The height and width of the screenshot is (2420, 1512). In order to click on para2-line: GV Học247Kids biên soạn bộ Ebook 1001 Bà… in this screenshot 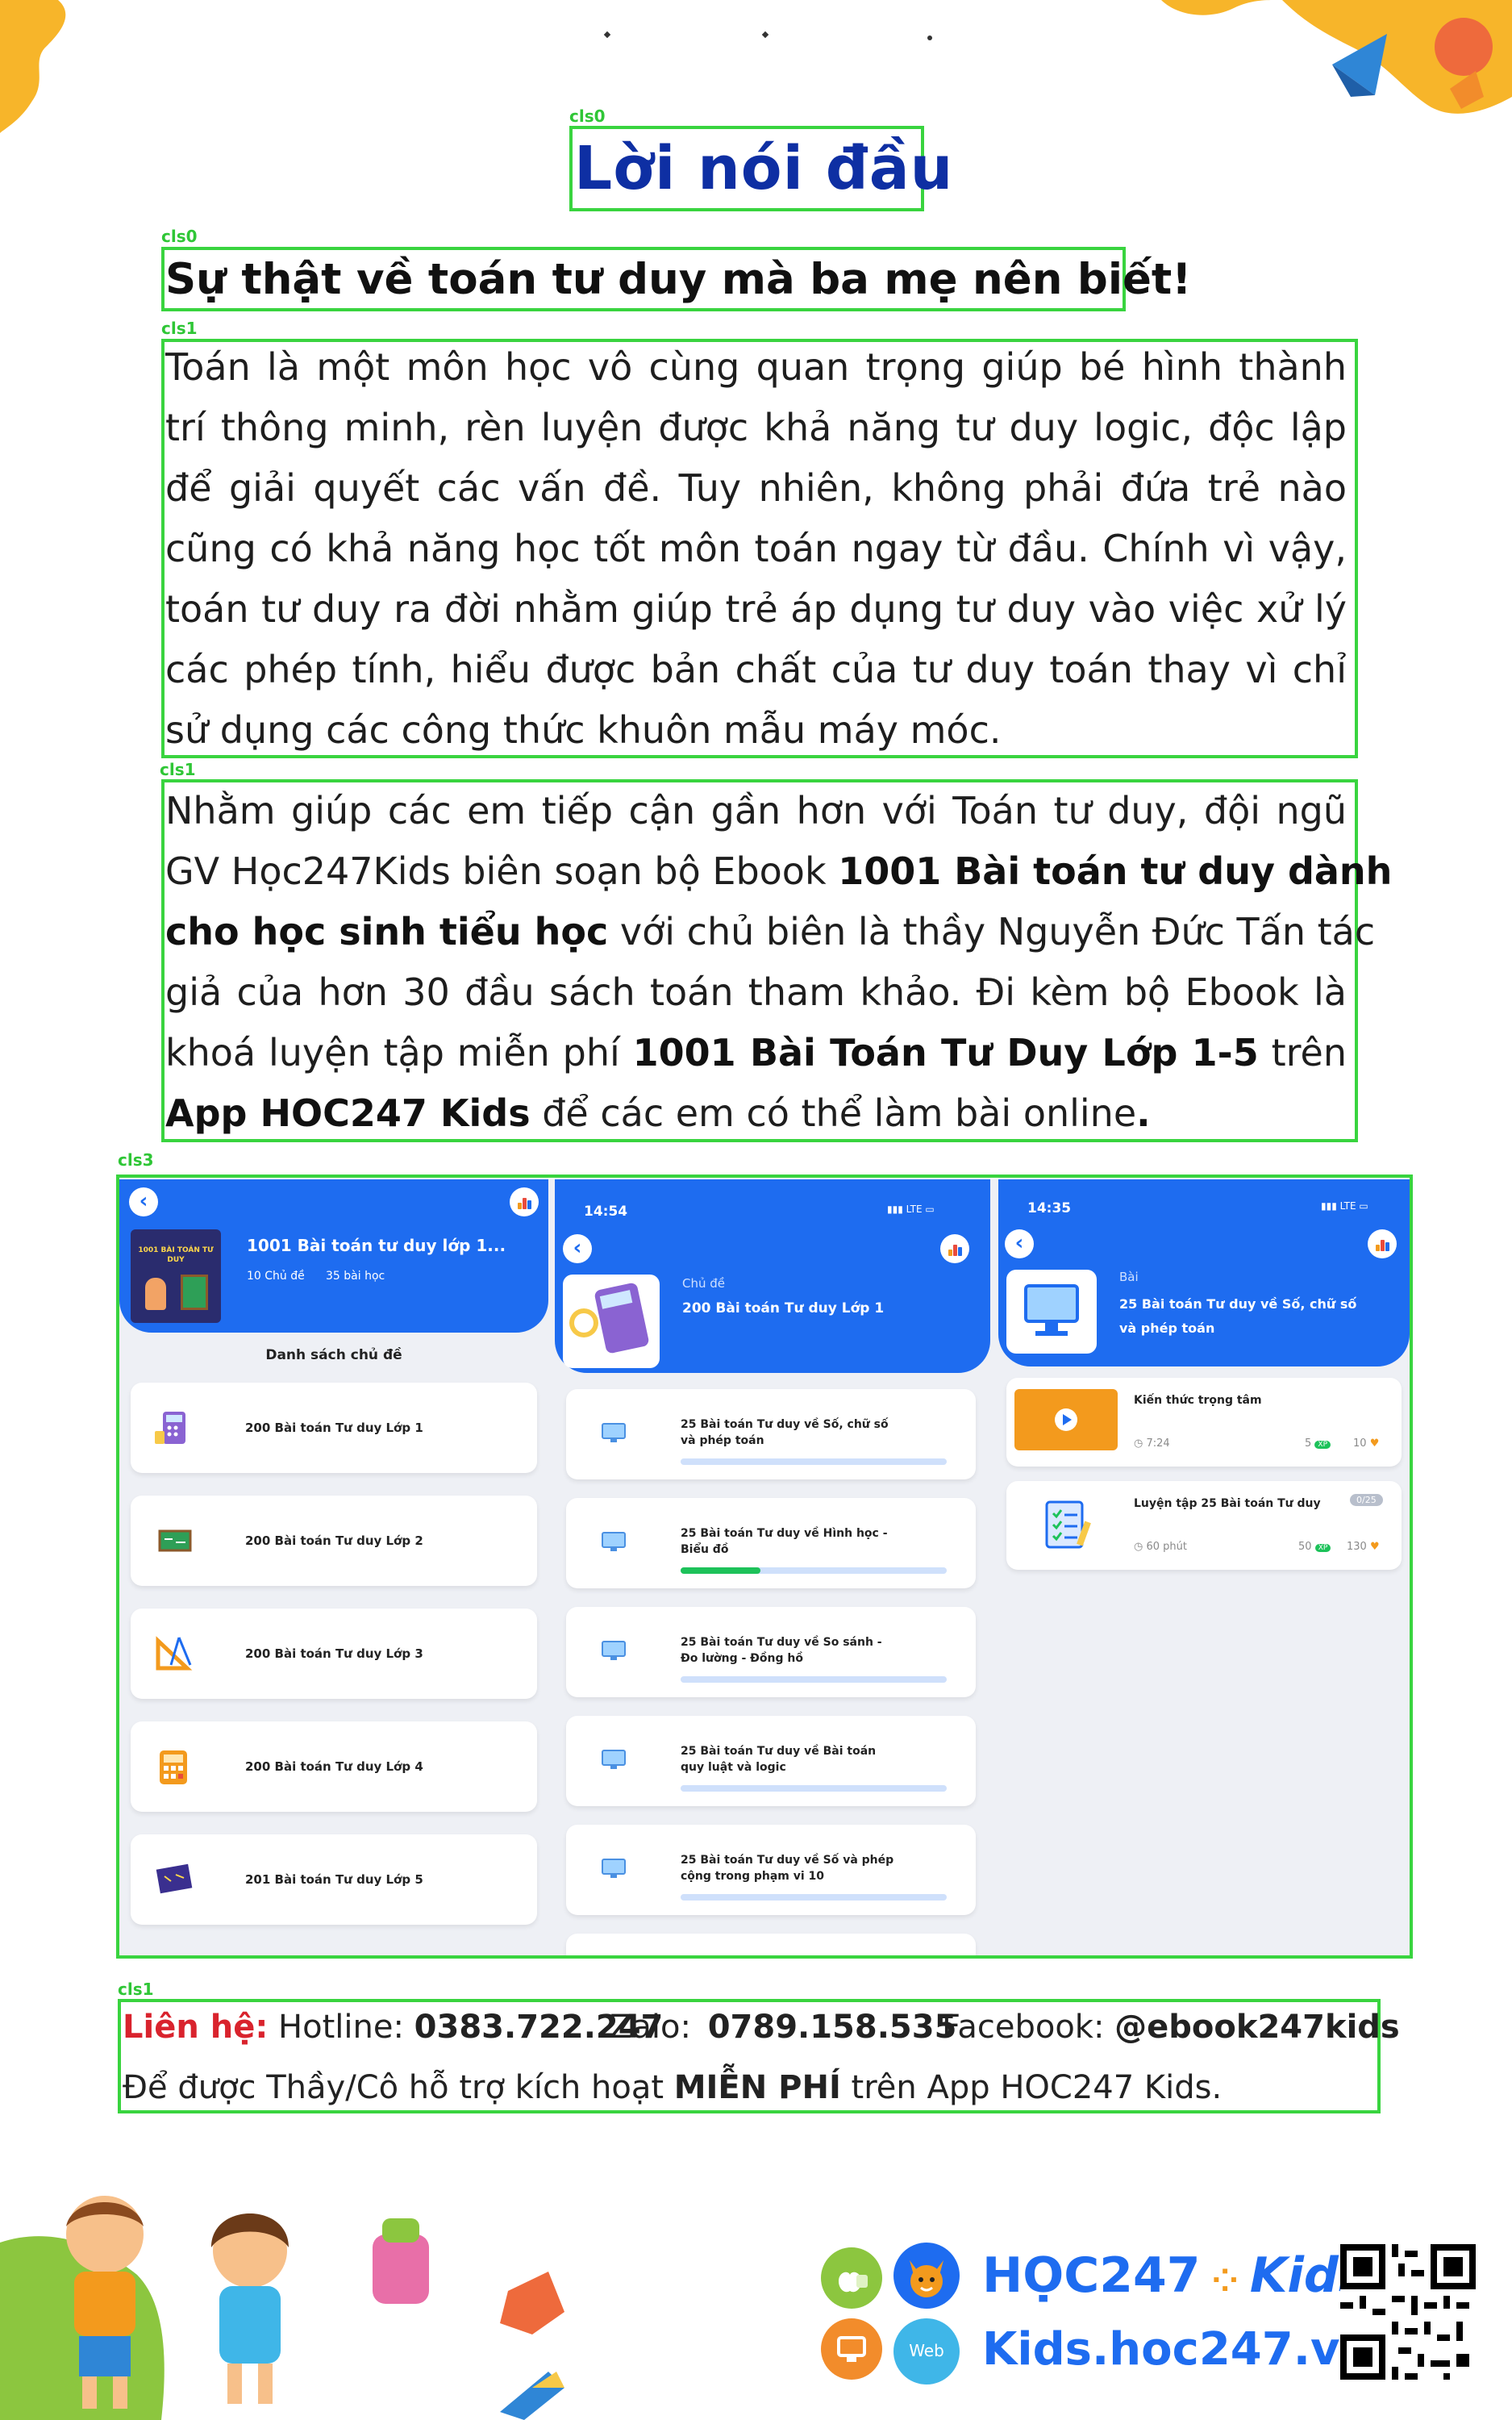, I will do `click(779, 871)`.